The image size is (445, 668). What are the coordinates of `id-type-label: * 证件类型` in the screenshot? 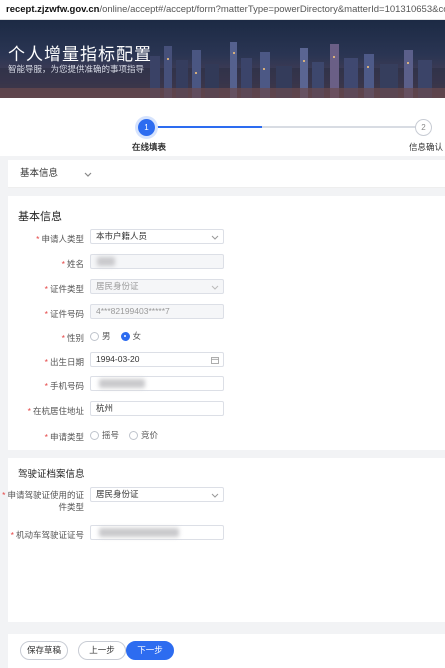 It's located at (64, 289).